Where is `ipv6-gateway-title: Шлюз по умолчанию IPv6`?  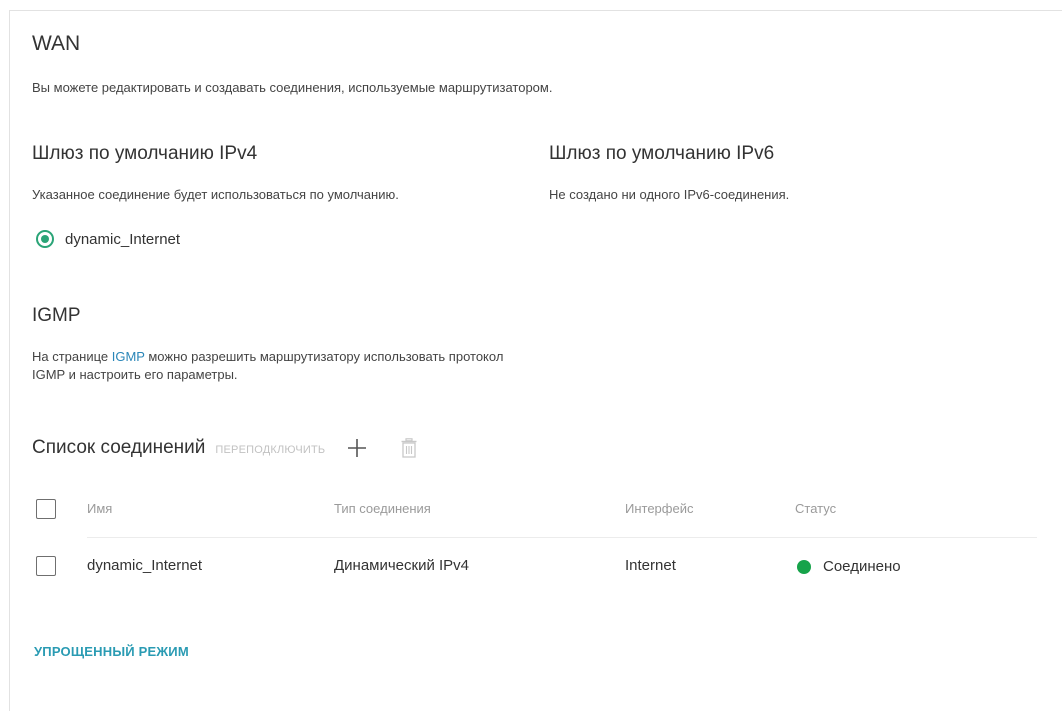
ipv6-gateway-title: Шлюз по умолчанию IPv6 is located at coordinates (662, 153).